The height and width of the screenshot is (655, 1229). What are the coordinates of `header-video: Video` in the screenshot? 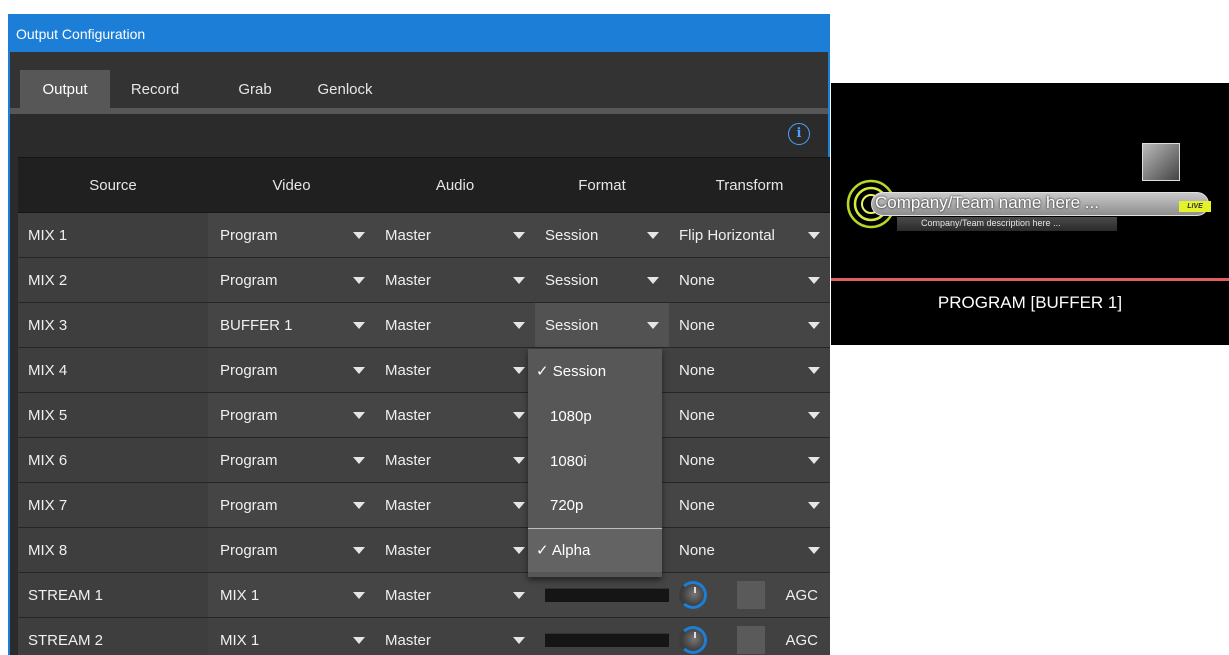 It's located at (291, 185).